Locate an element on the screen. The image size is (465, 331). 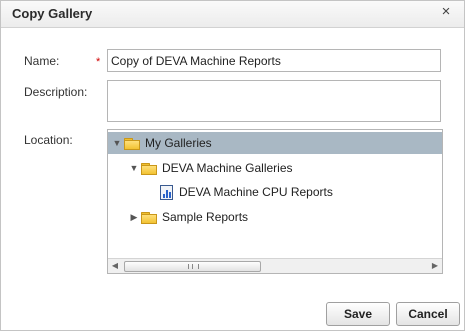
tree-node-label: Sample Reports is located at coordinates (205, 217).